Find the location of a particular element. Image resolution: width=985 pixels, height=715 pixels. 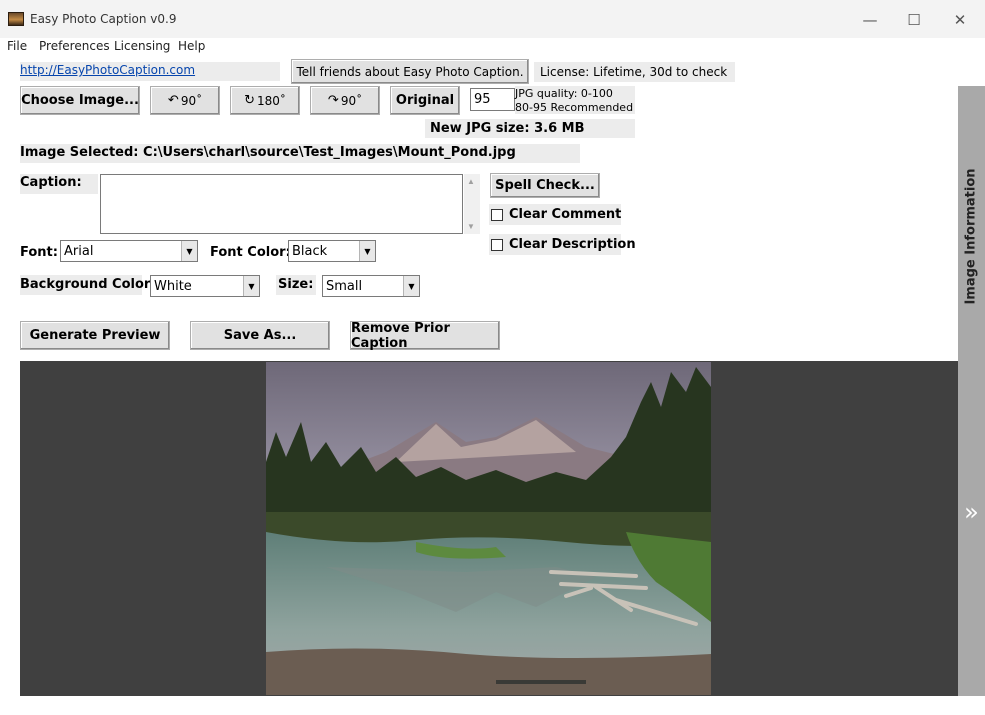

rotate-left-button: ↶ 90˚ is located at coordinates (185, 100).